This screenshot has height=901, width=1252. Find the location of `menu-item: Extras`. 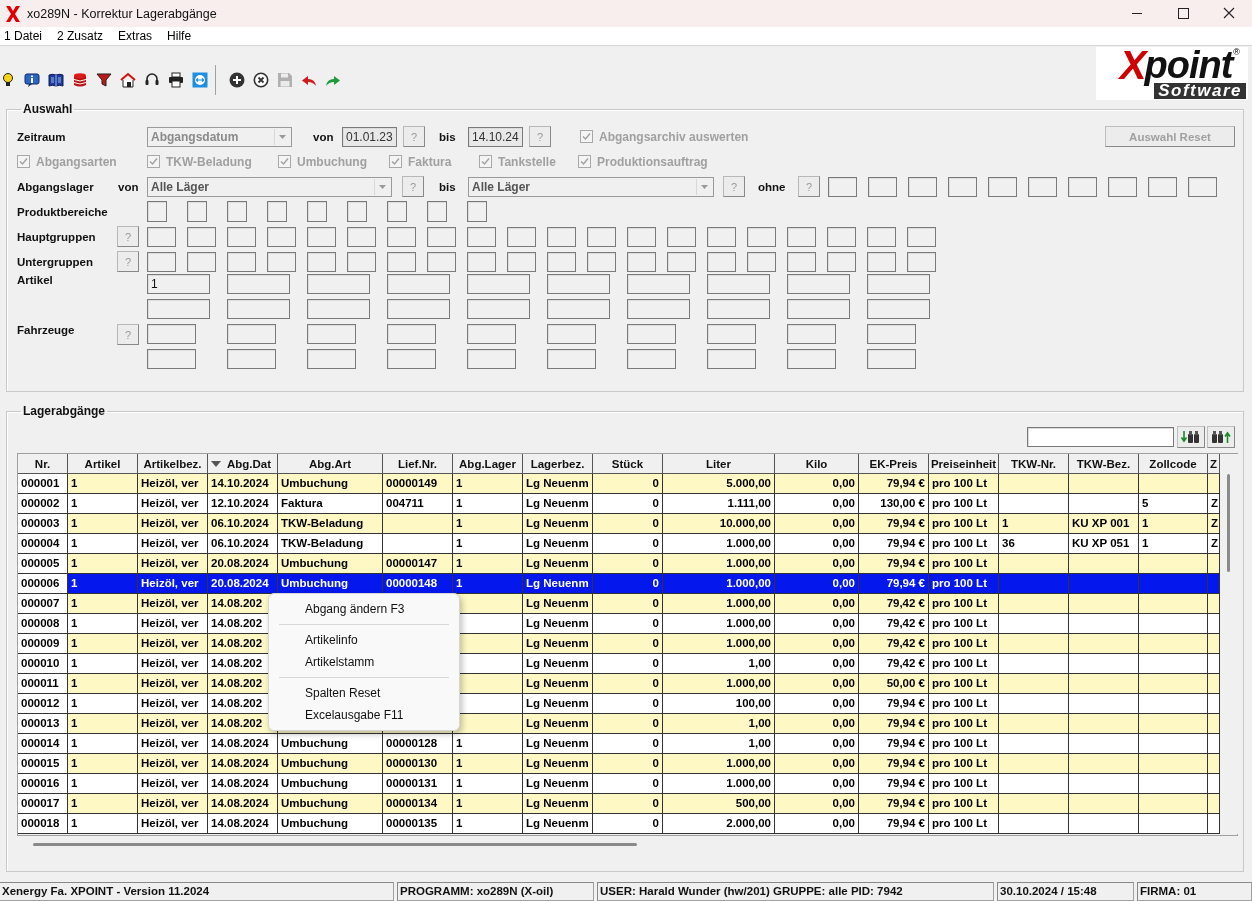

menu-item: Extras is located at coordinates (135, 36).